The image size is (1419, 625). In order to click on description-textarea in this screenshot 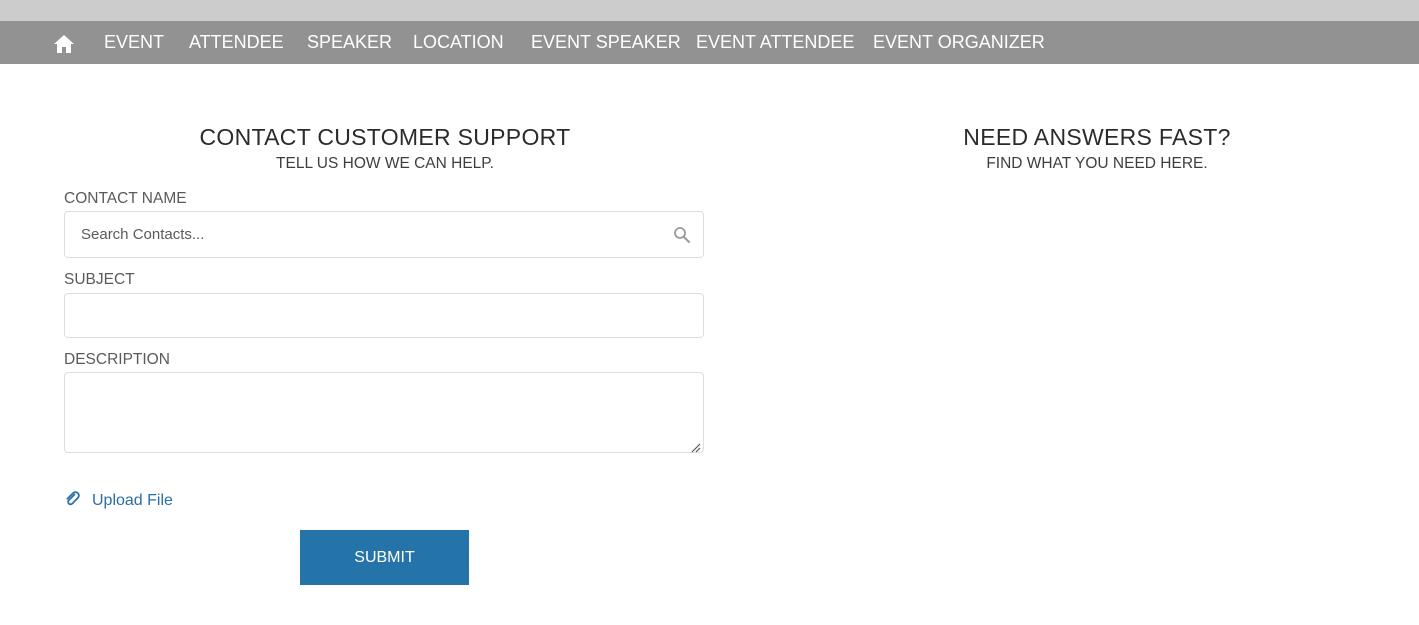, I will do `click(384, 412)`.